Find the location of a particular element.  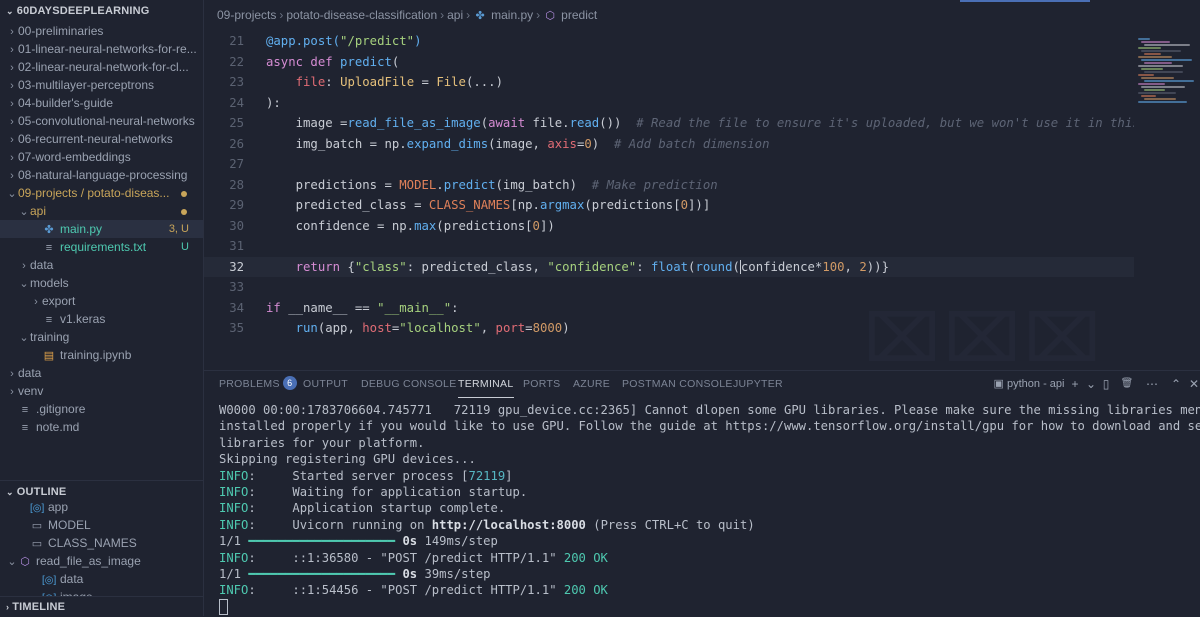

explorer-item: ⌄models is located at coordinates (101, 283).